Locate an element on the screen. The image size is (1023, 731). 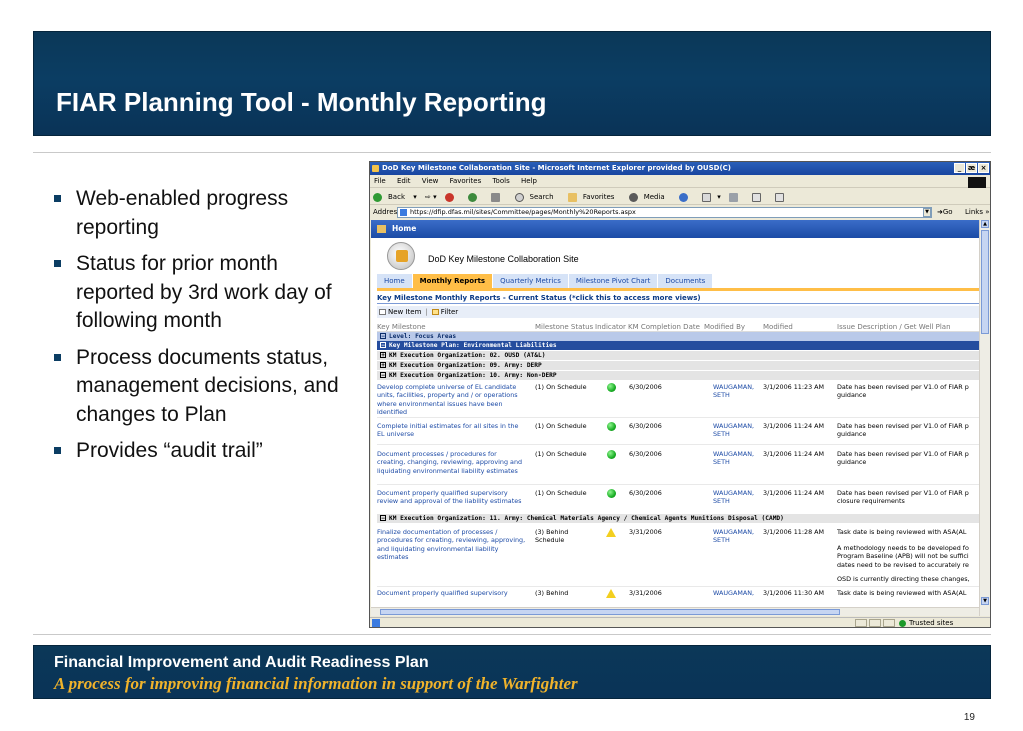
group-level-row: − Level: Focus Areas is located at coordinates (678, 336).